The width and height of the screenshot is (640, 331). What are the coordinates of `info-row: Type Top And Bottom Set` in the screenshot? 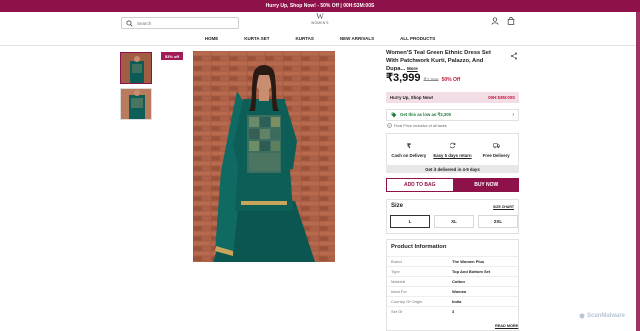 It's located at (452, 271).